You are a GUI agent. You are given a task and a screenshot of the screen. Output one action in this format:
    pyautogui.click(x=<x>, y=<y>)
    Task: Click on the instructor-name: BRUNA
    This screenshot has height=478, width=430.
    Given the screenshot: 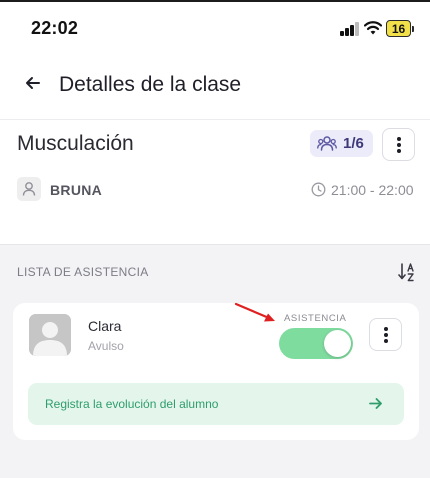 What is the action you would take?
    pyautogui.click(x=76, y=190)
    